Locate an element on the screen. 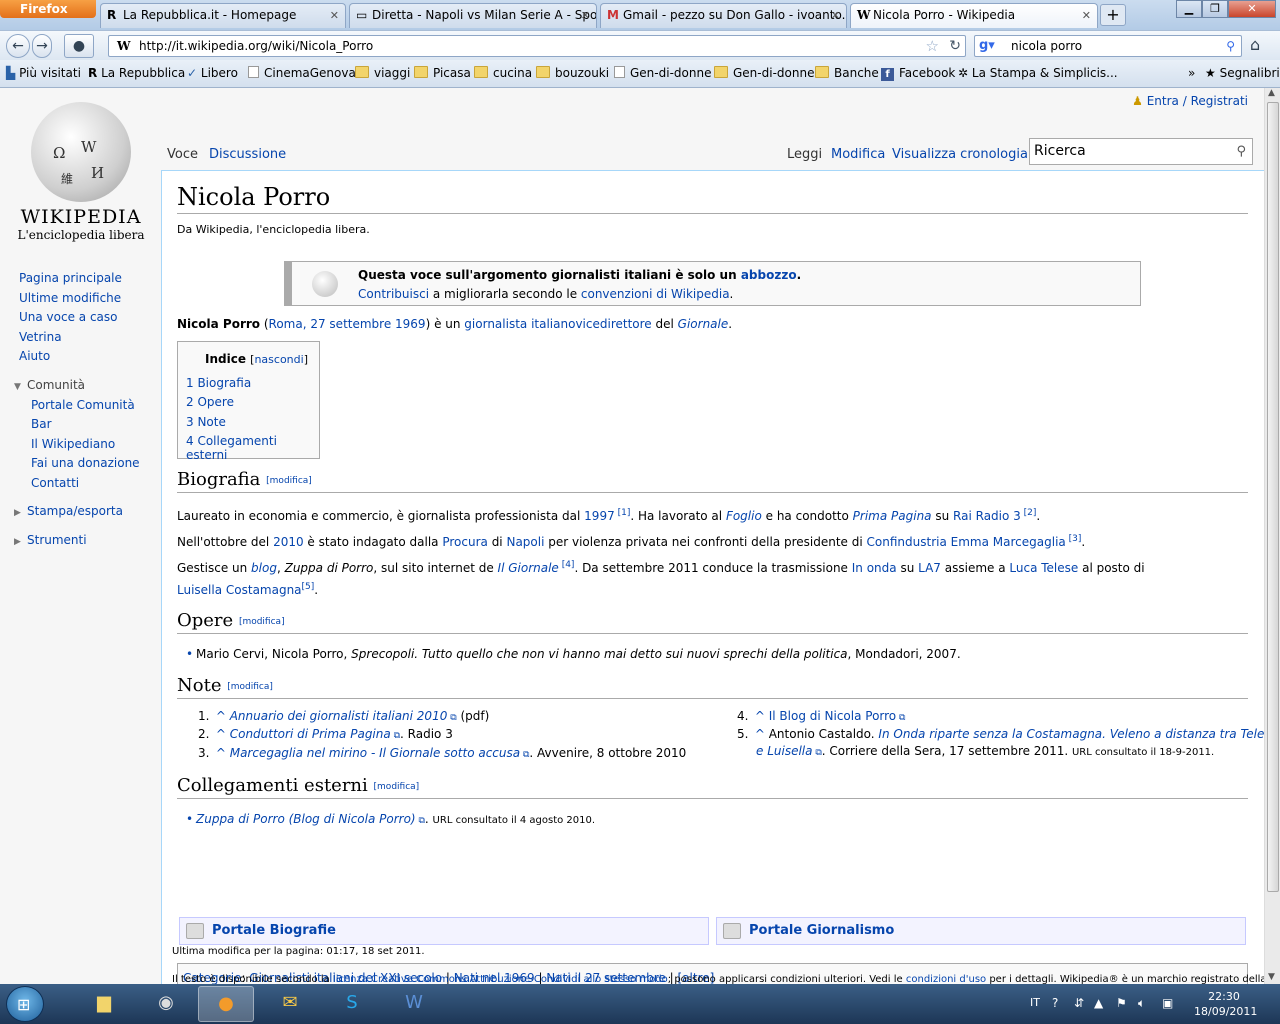 Image resolution: width=1280 pixels, height=1024 pixels. toc-item-opere: 2 Opere is located at coordinates (210, 402).